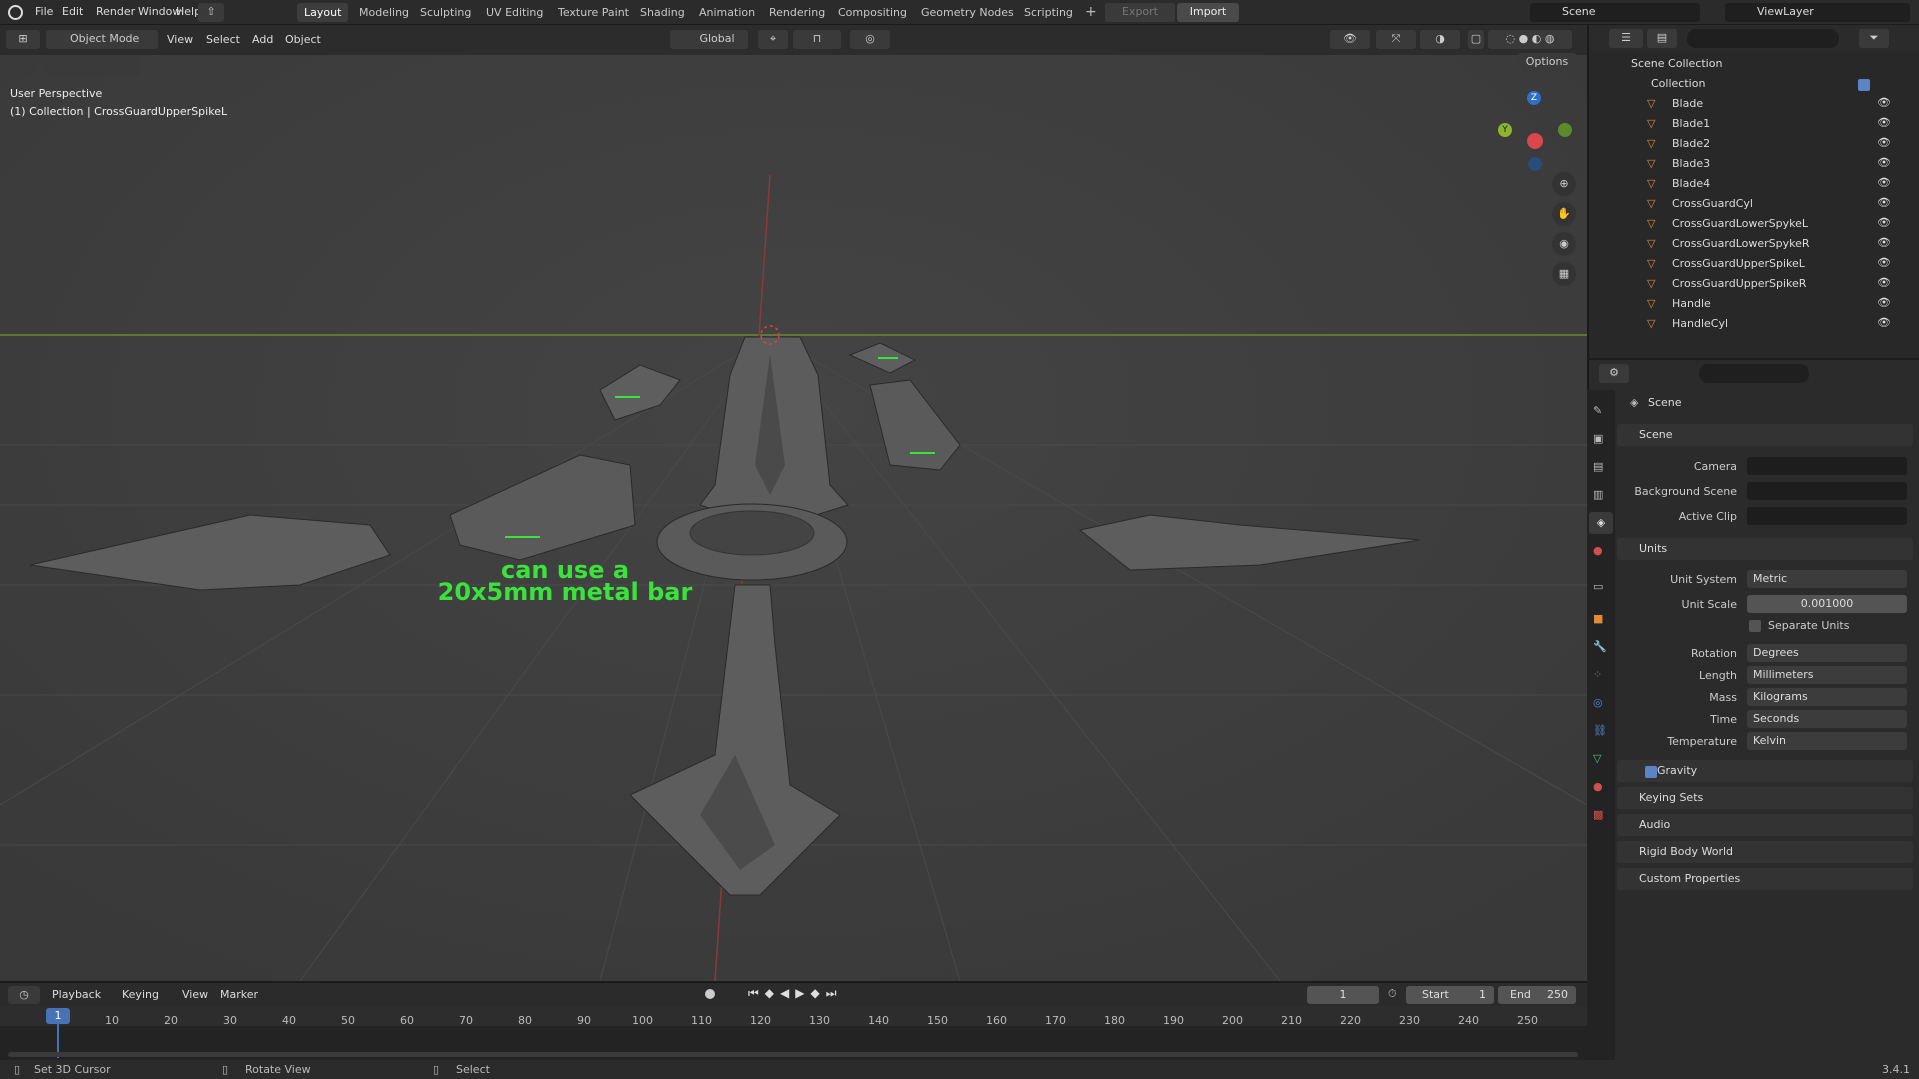 Image resolution: width=1919 pixels, height=1079 pixels. What do you see at coordinates (1598, 550) in the screenshot?
I see `world-tab-icon: ●` at bounding box center [1598, 550].